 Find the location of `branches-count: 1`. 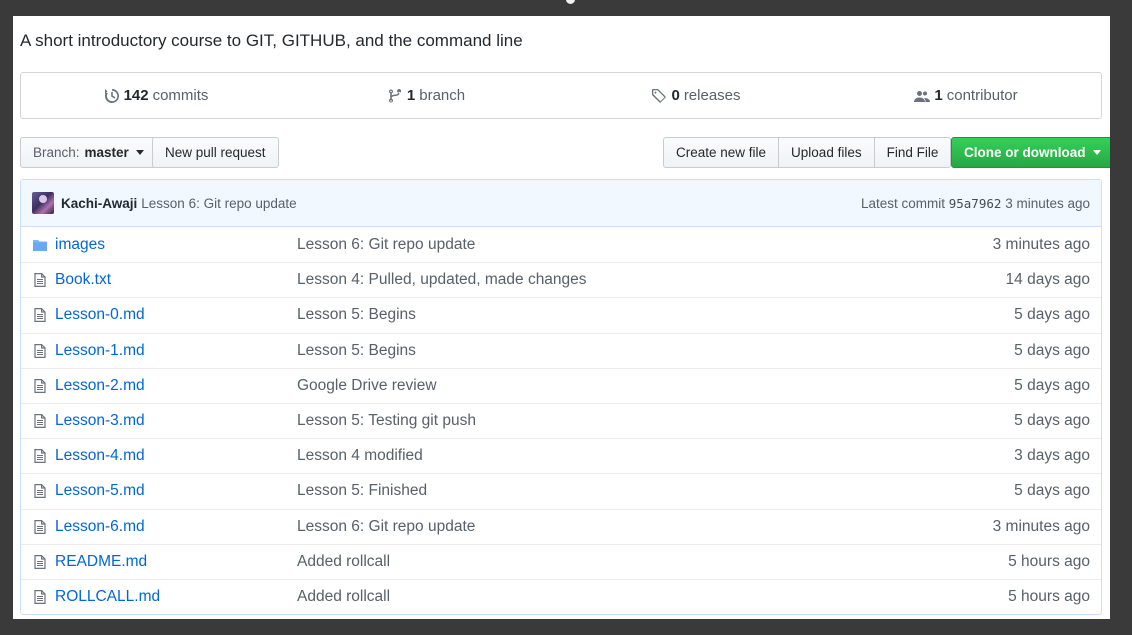

branches-count: 1 is located at coordinates (411, 95).